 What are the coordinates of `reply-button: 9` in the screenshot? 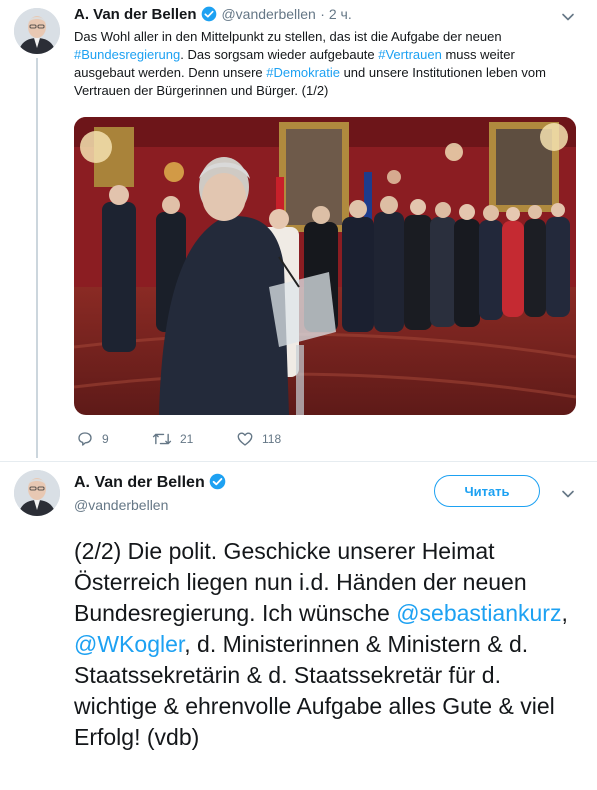 It's located at (92, 439).